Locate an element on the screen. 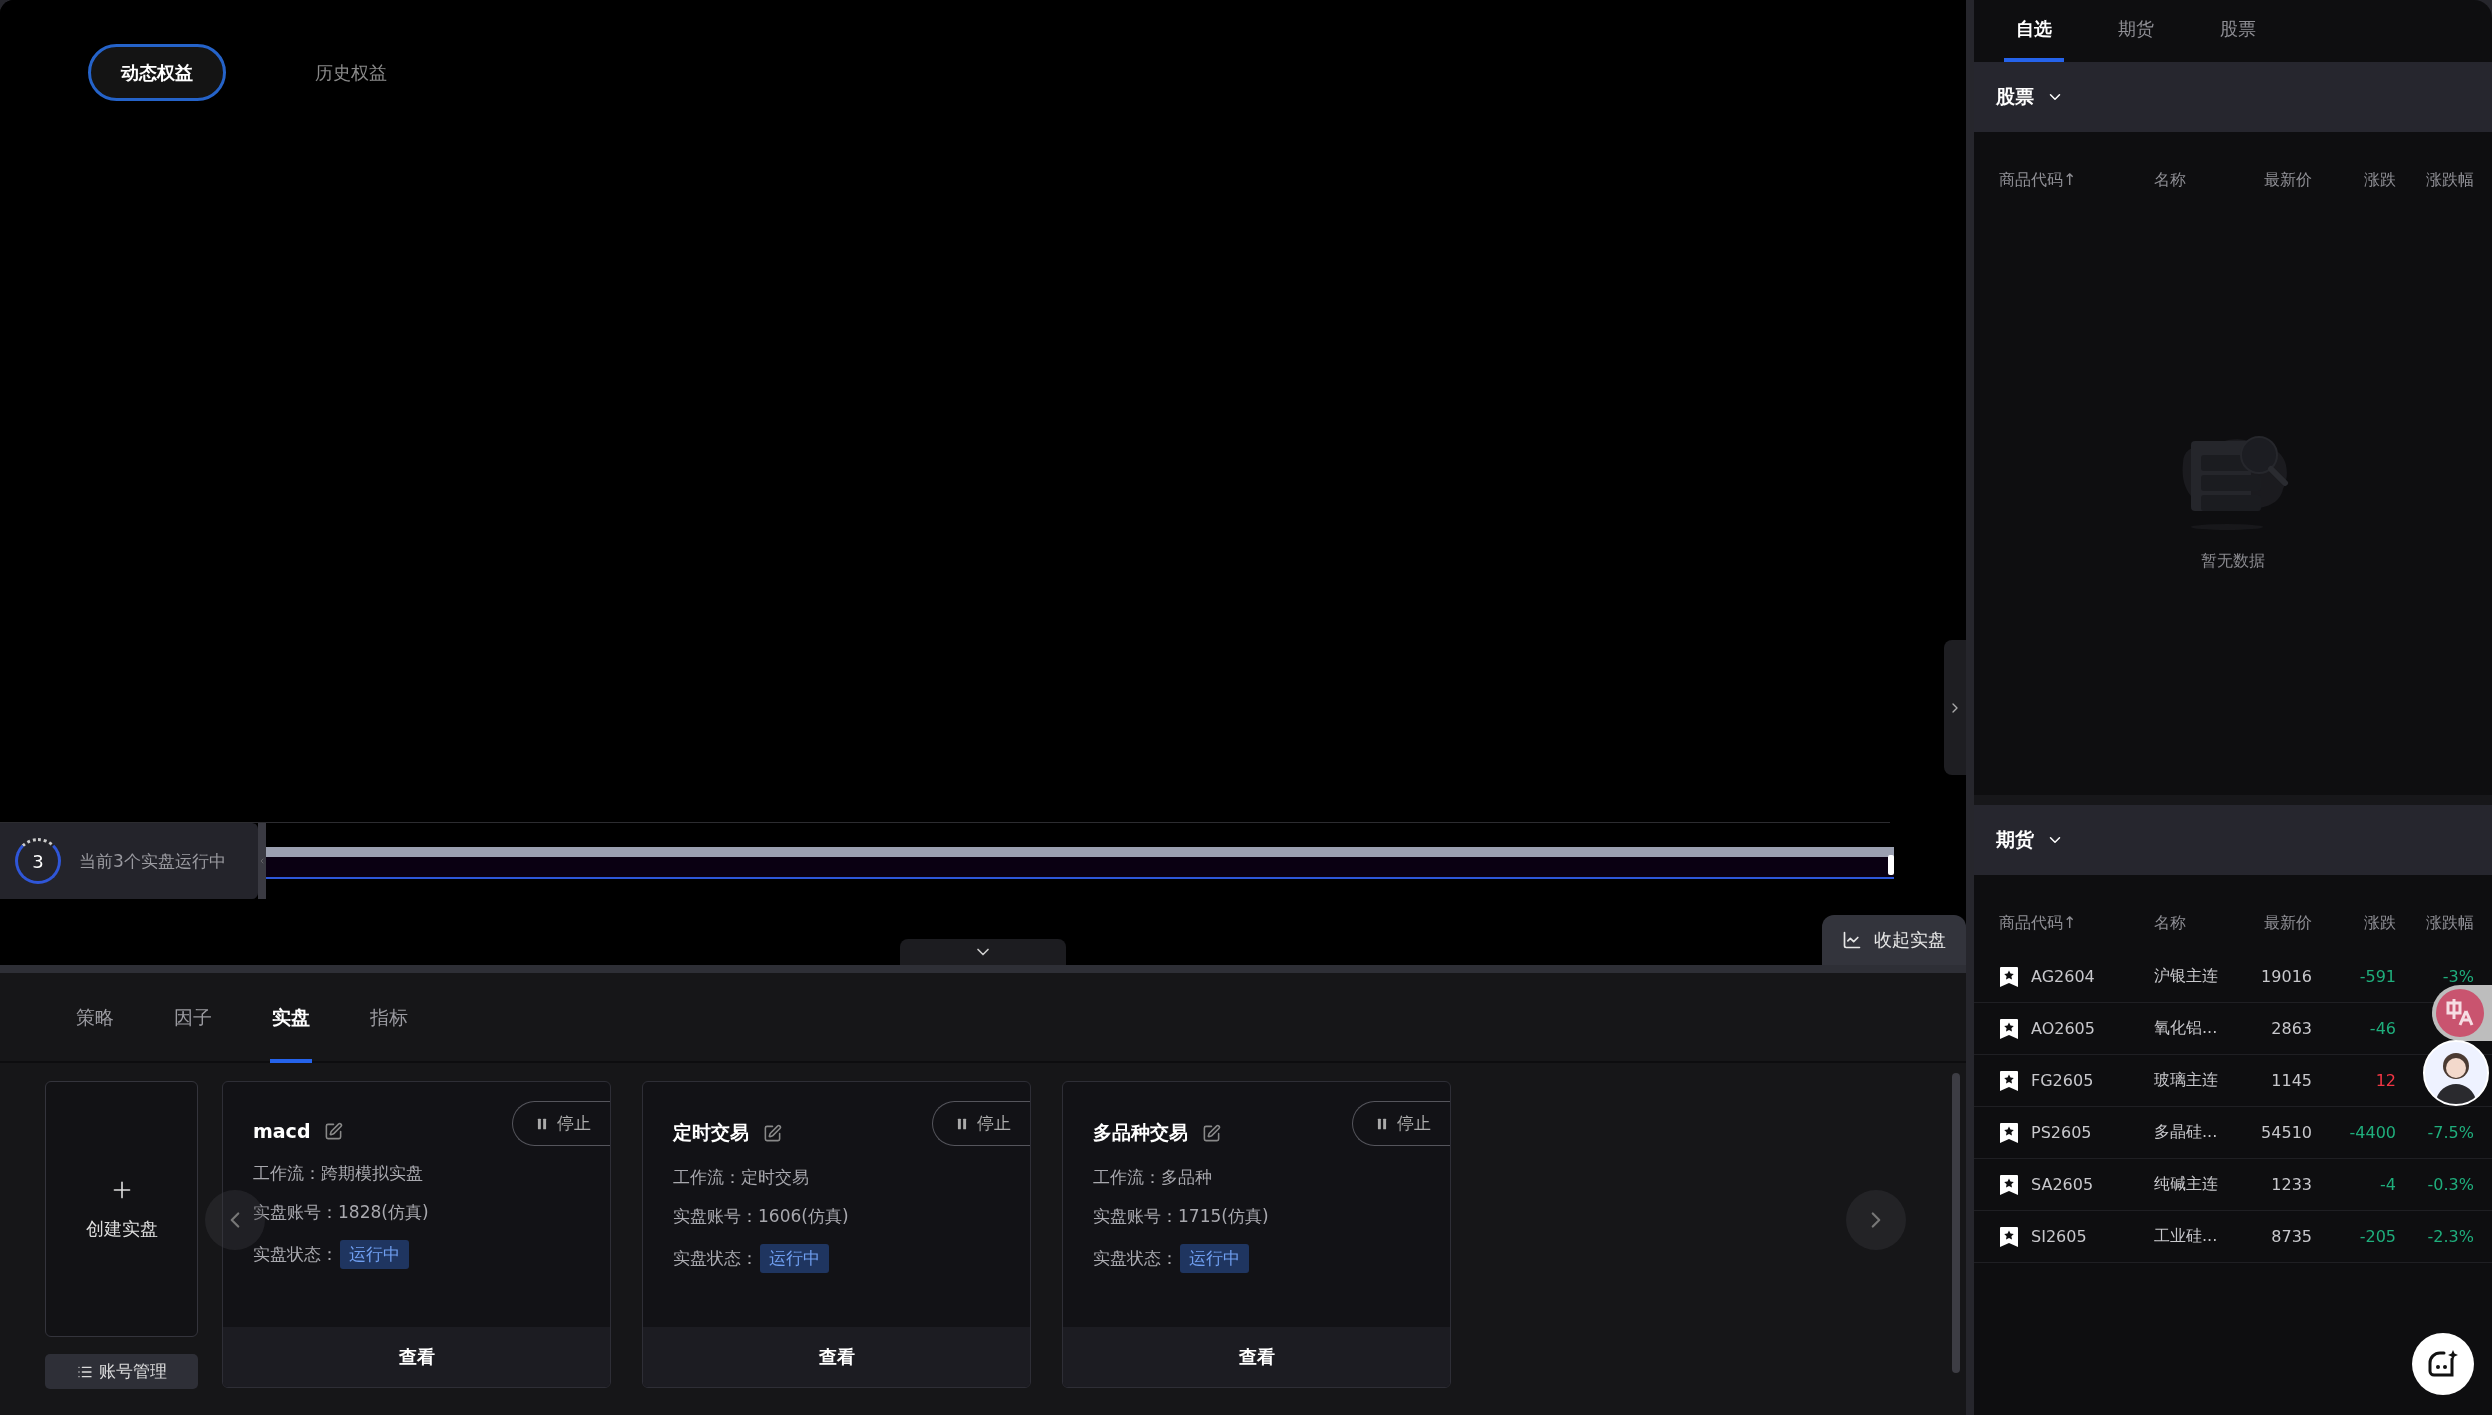 This screenshot has width=2492, height=1415. name-cell-text: 玻璃主连 is located at coordinates (2186, 1080).